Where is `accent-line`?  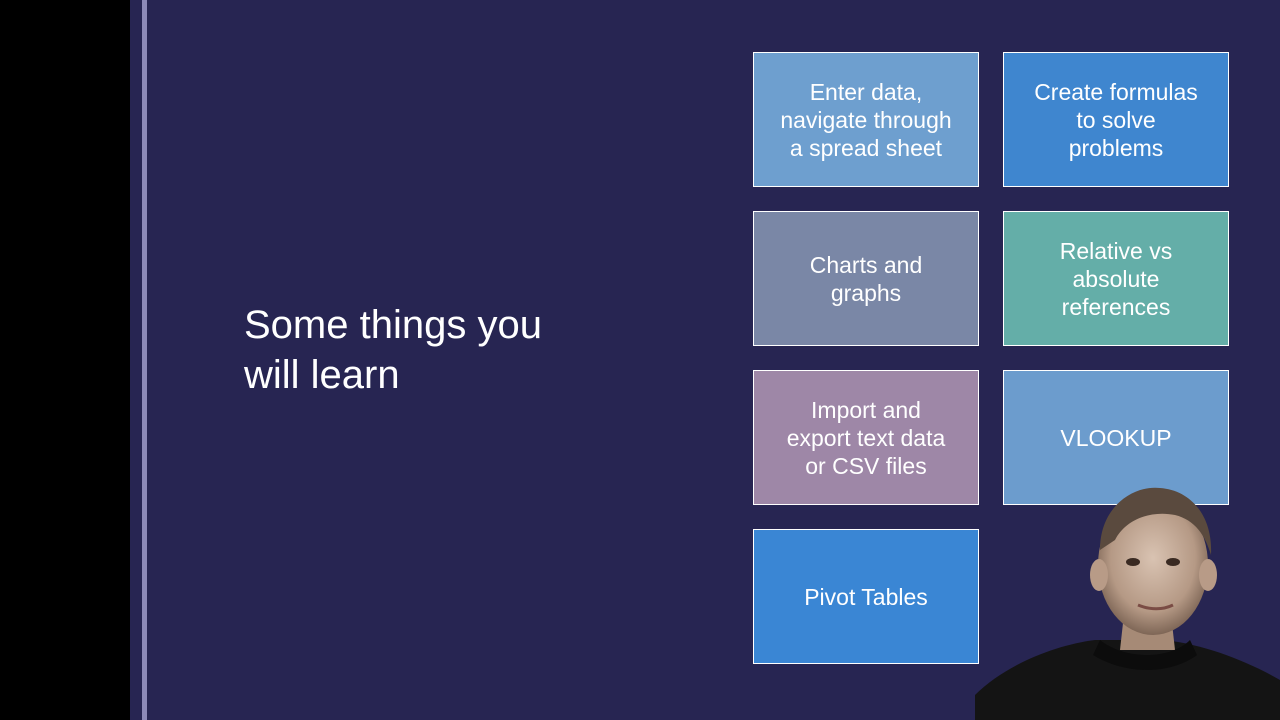
accent-line is located at coordinates (144, 360).